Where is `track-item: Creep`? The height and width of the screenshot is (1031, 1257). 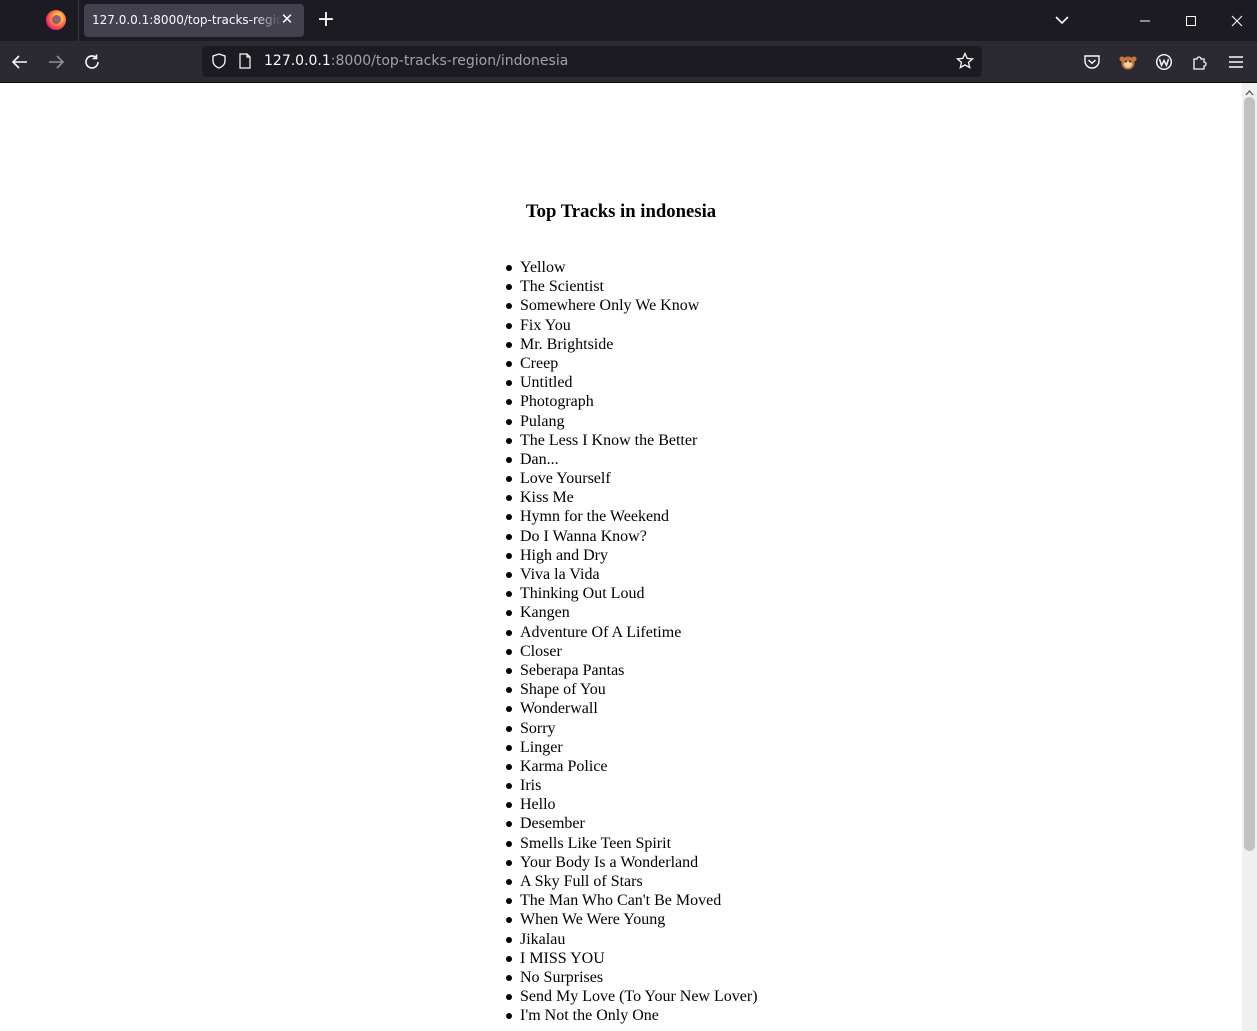 track-item: Creep is located at coordinates (632, 363).